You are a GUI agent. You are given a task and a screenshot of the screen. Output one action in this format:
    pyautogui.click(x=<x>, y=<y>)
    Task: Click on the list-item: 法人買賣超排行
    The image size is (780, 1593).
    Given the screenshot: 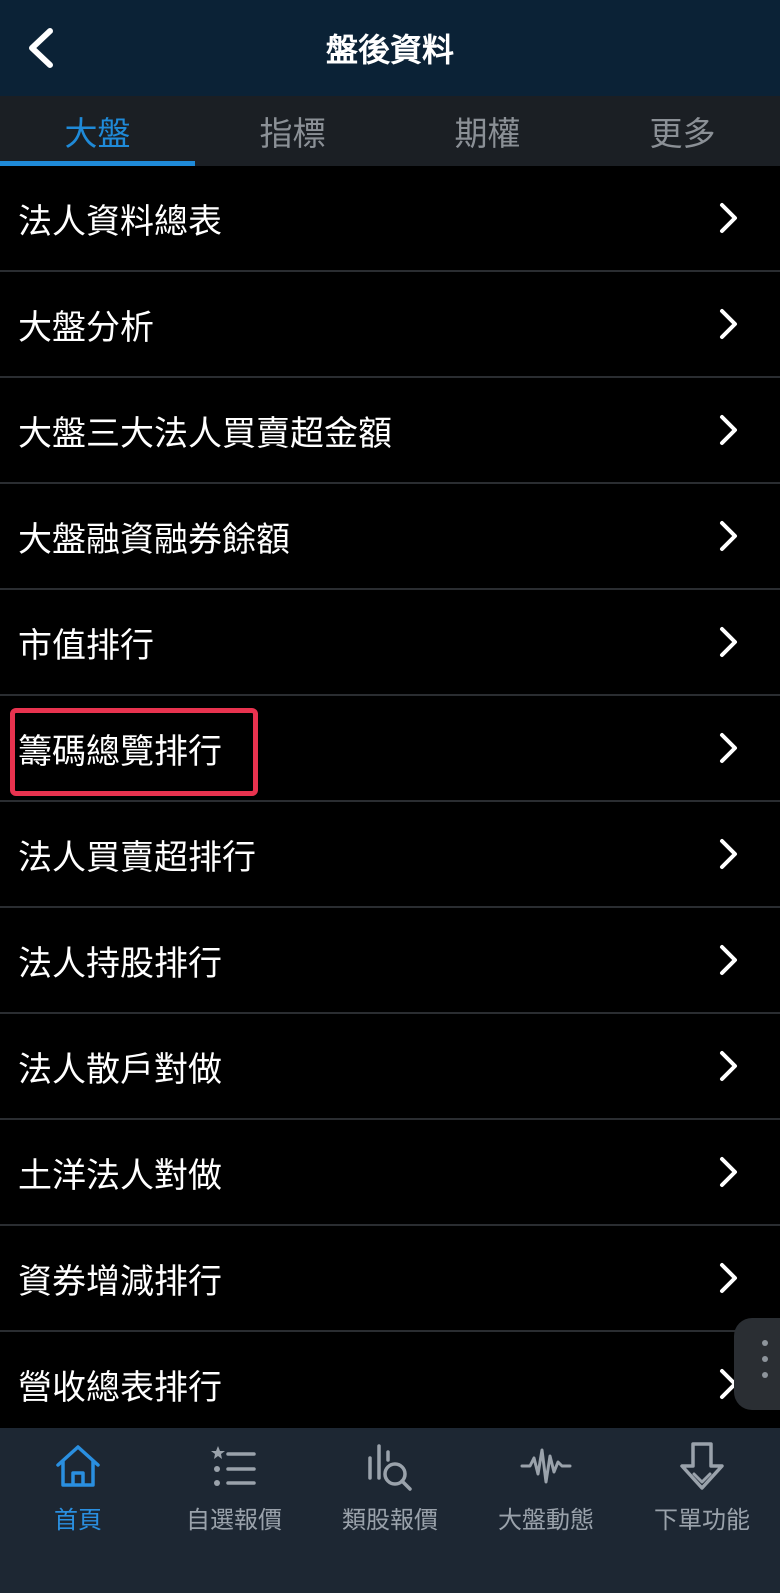 What is the action you would take?
    pyautogui.click(x=390, y=855)
    